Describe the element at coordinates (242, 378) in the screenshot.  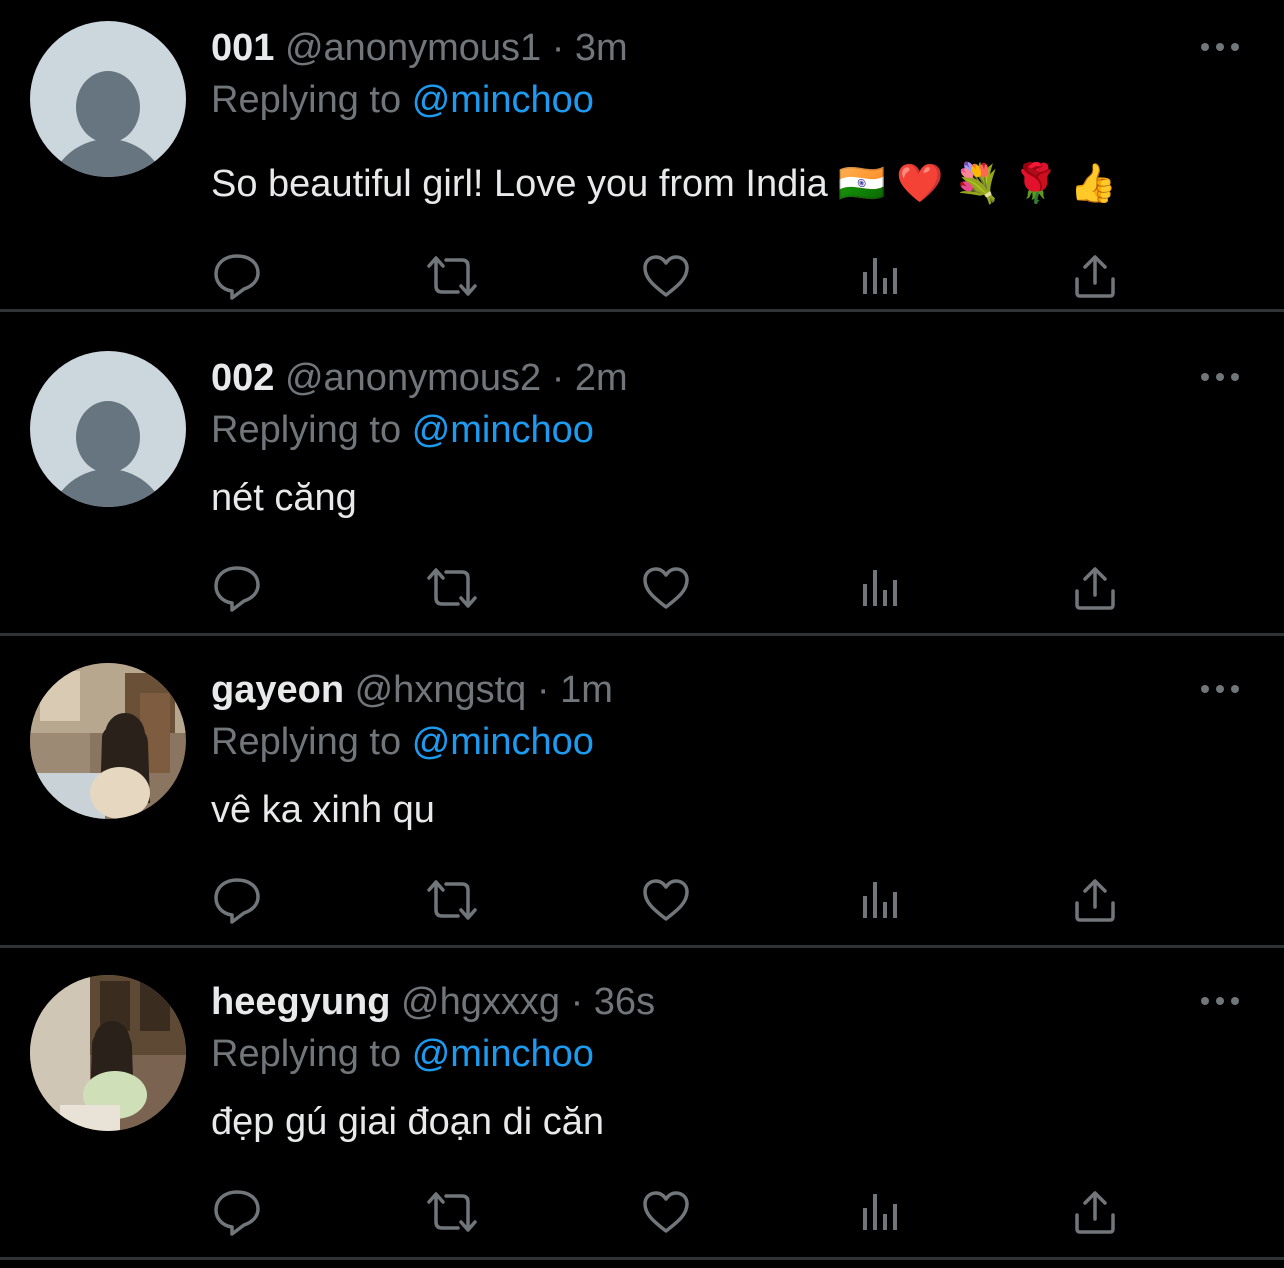
I see `display-name: 002` at that location.